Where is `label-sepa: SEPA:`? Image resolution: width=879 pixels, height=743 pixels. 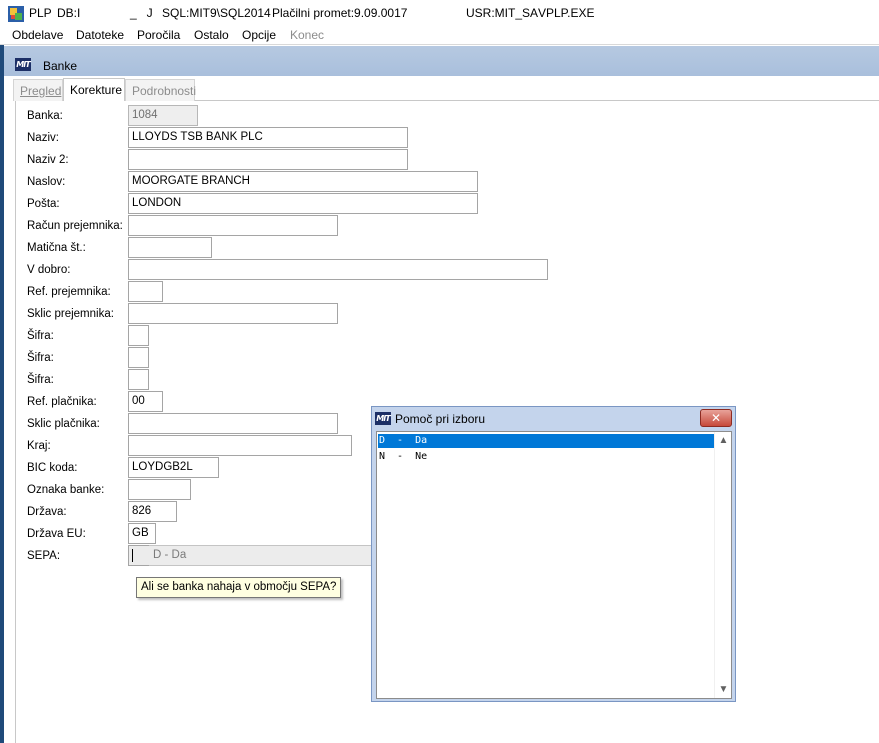
label-sepa: SEPA: is located at coordinates (44, 556).